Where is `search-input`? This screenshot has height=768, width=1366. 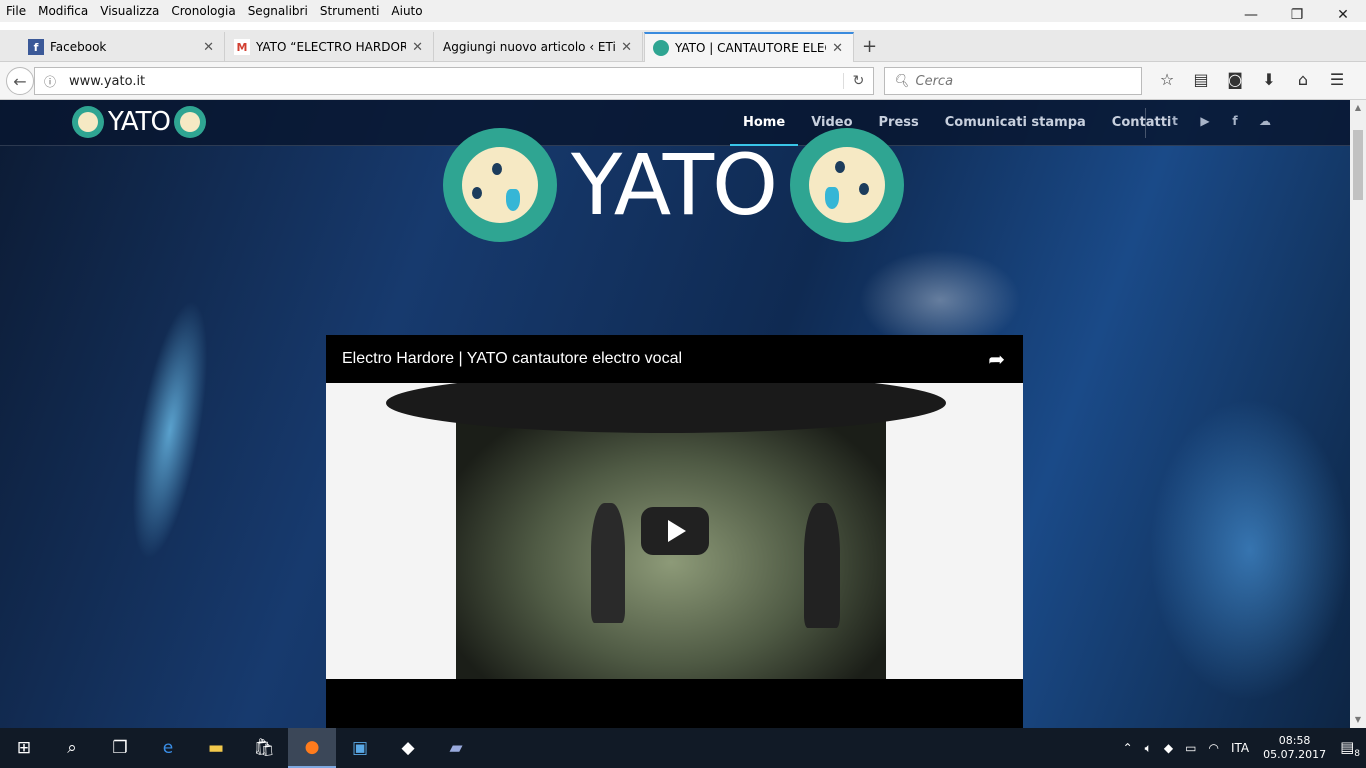 search-input is located at coordinates (1028, 81).